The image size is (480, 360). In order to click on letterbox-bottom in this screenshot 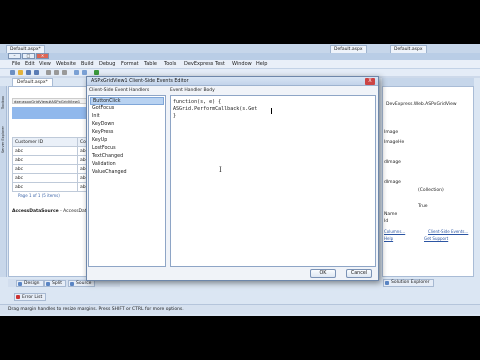, I will do `click(240, 338)`.